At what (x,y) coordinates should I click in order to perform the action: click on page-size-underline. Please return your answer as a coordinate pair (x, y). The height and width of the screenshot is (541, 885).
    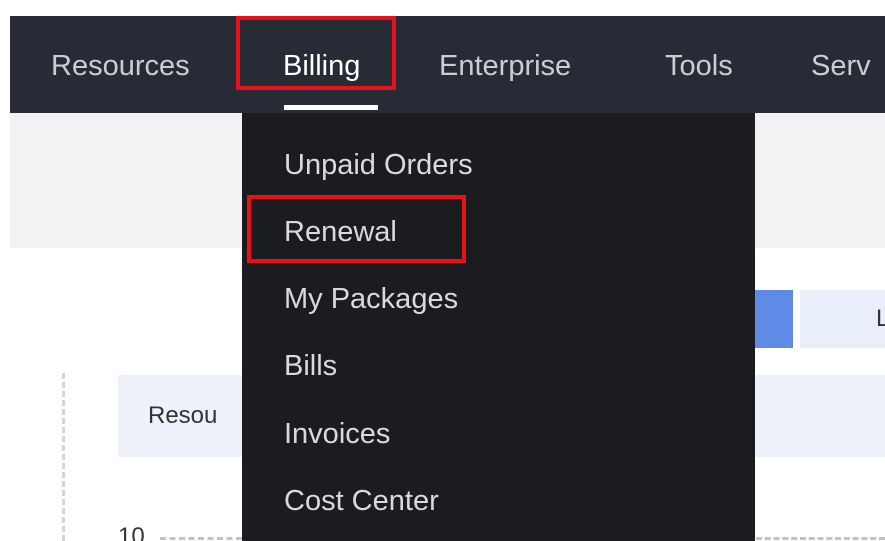
    Looking at the image, I should click on (201, 538).